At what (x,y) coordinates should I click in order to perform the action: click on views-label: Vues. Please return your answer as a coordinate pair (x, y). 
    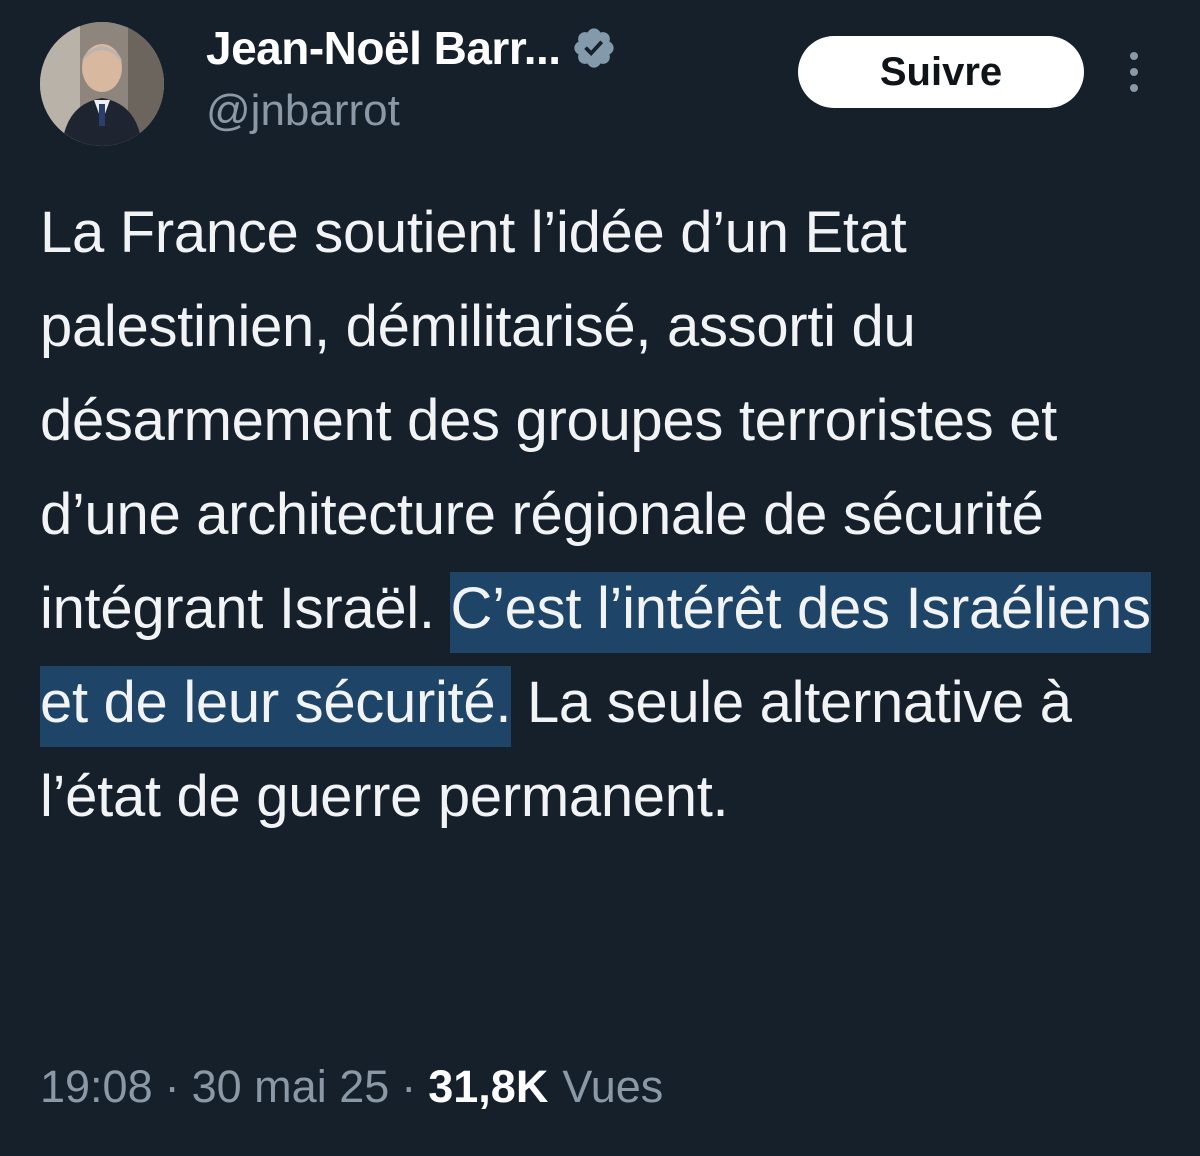
    Looking at the image, I should click on (613, 1086).